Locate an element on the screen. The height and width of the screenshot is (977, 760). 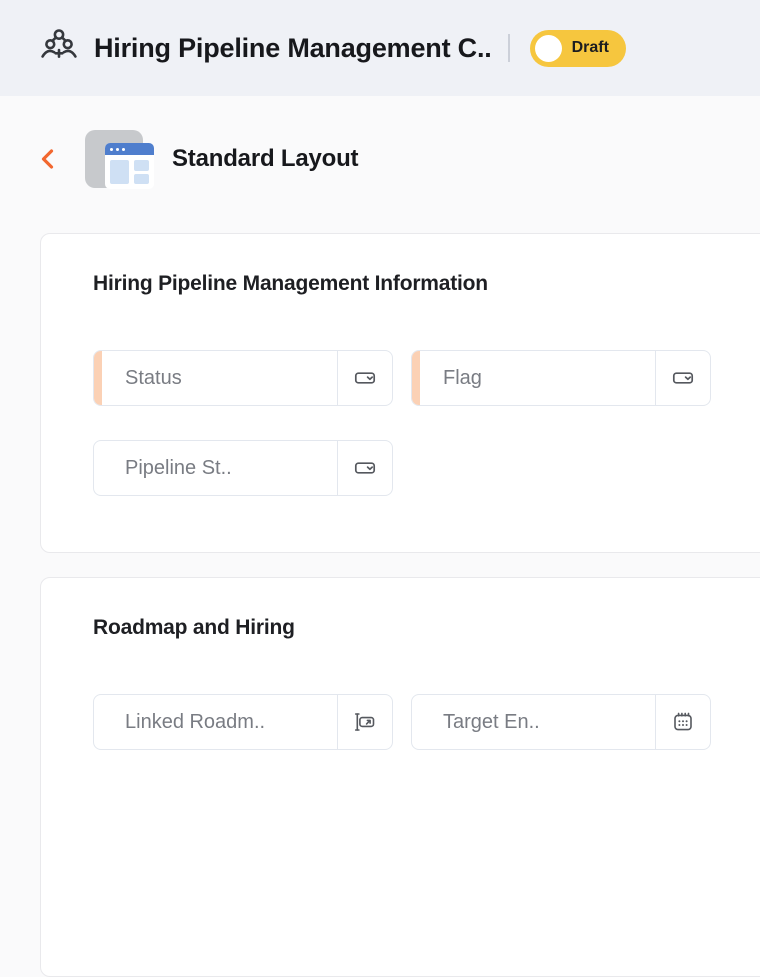
field-pipeline-stage: Pipeline St.. is located at coordinates (243, 468).